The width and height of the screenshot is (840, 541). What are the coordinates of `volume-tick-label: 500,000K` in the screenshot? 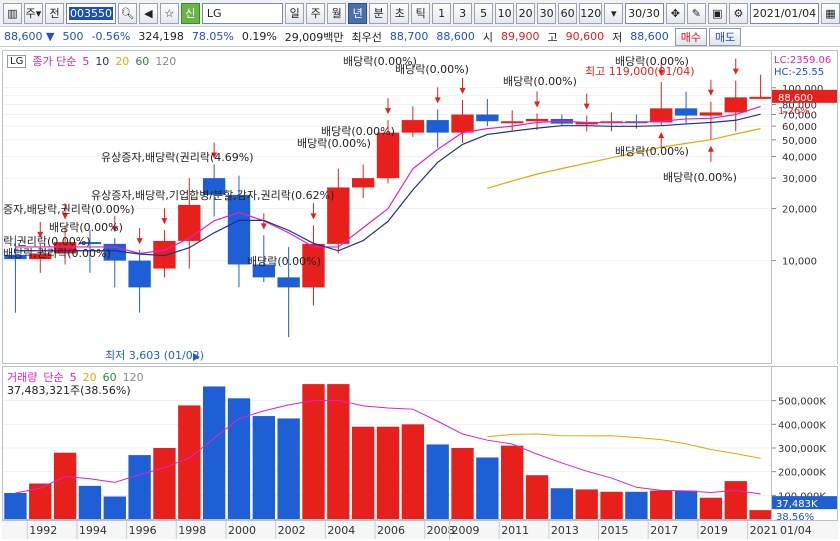 It's located at (802, 402).